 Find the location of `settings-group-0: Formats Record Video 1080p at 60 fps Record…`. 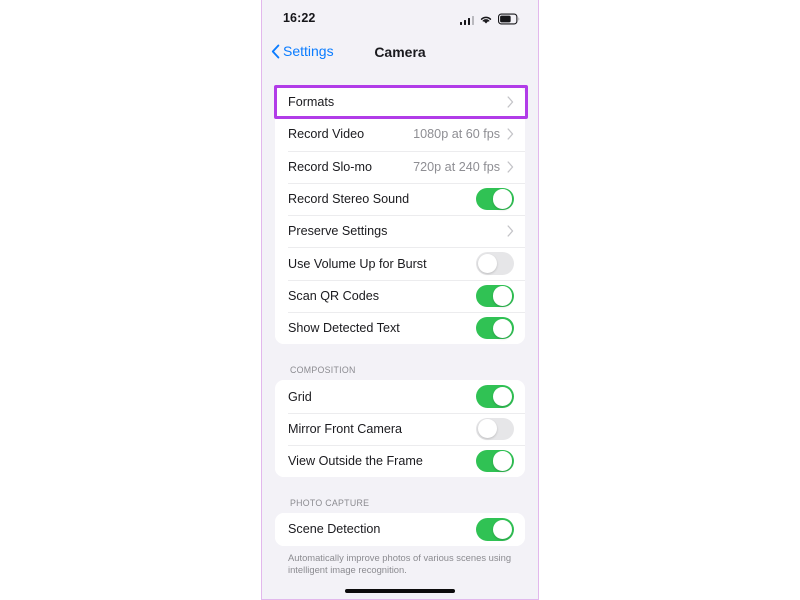

settings-group-0: Formats Record Video 1080p at 60 fps Record… is located at coordinates (400, 215).